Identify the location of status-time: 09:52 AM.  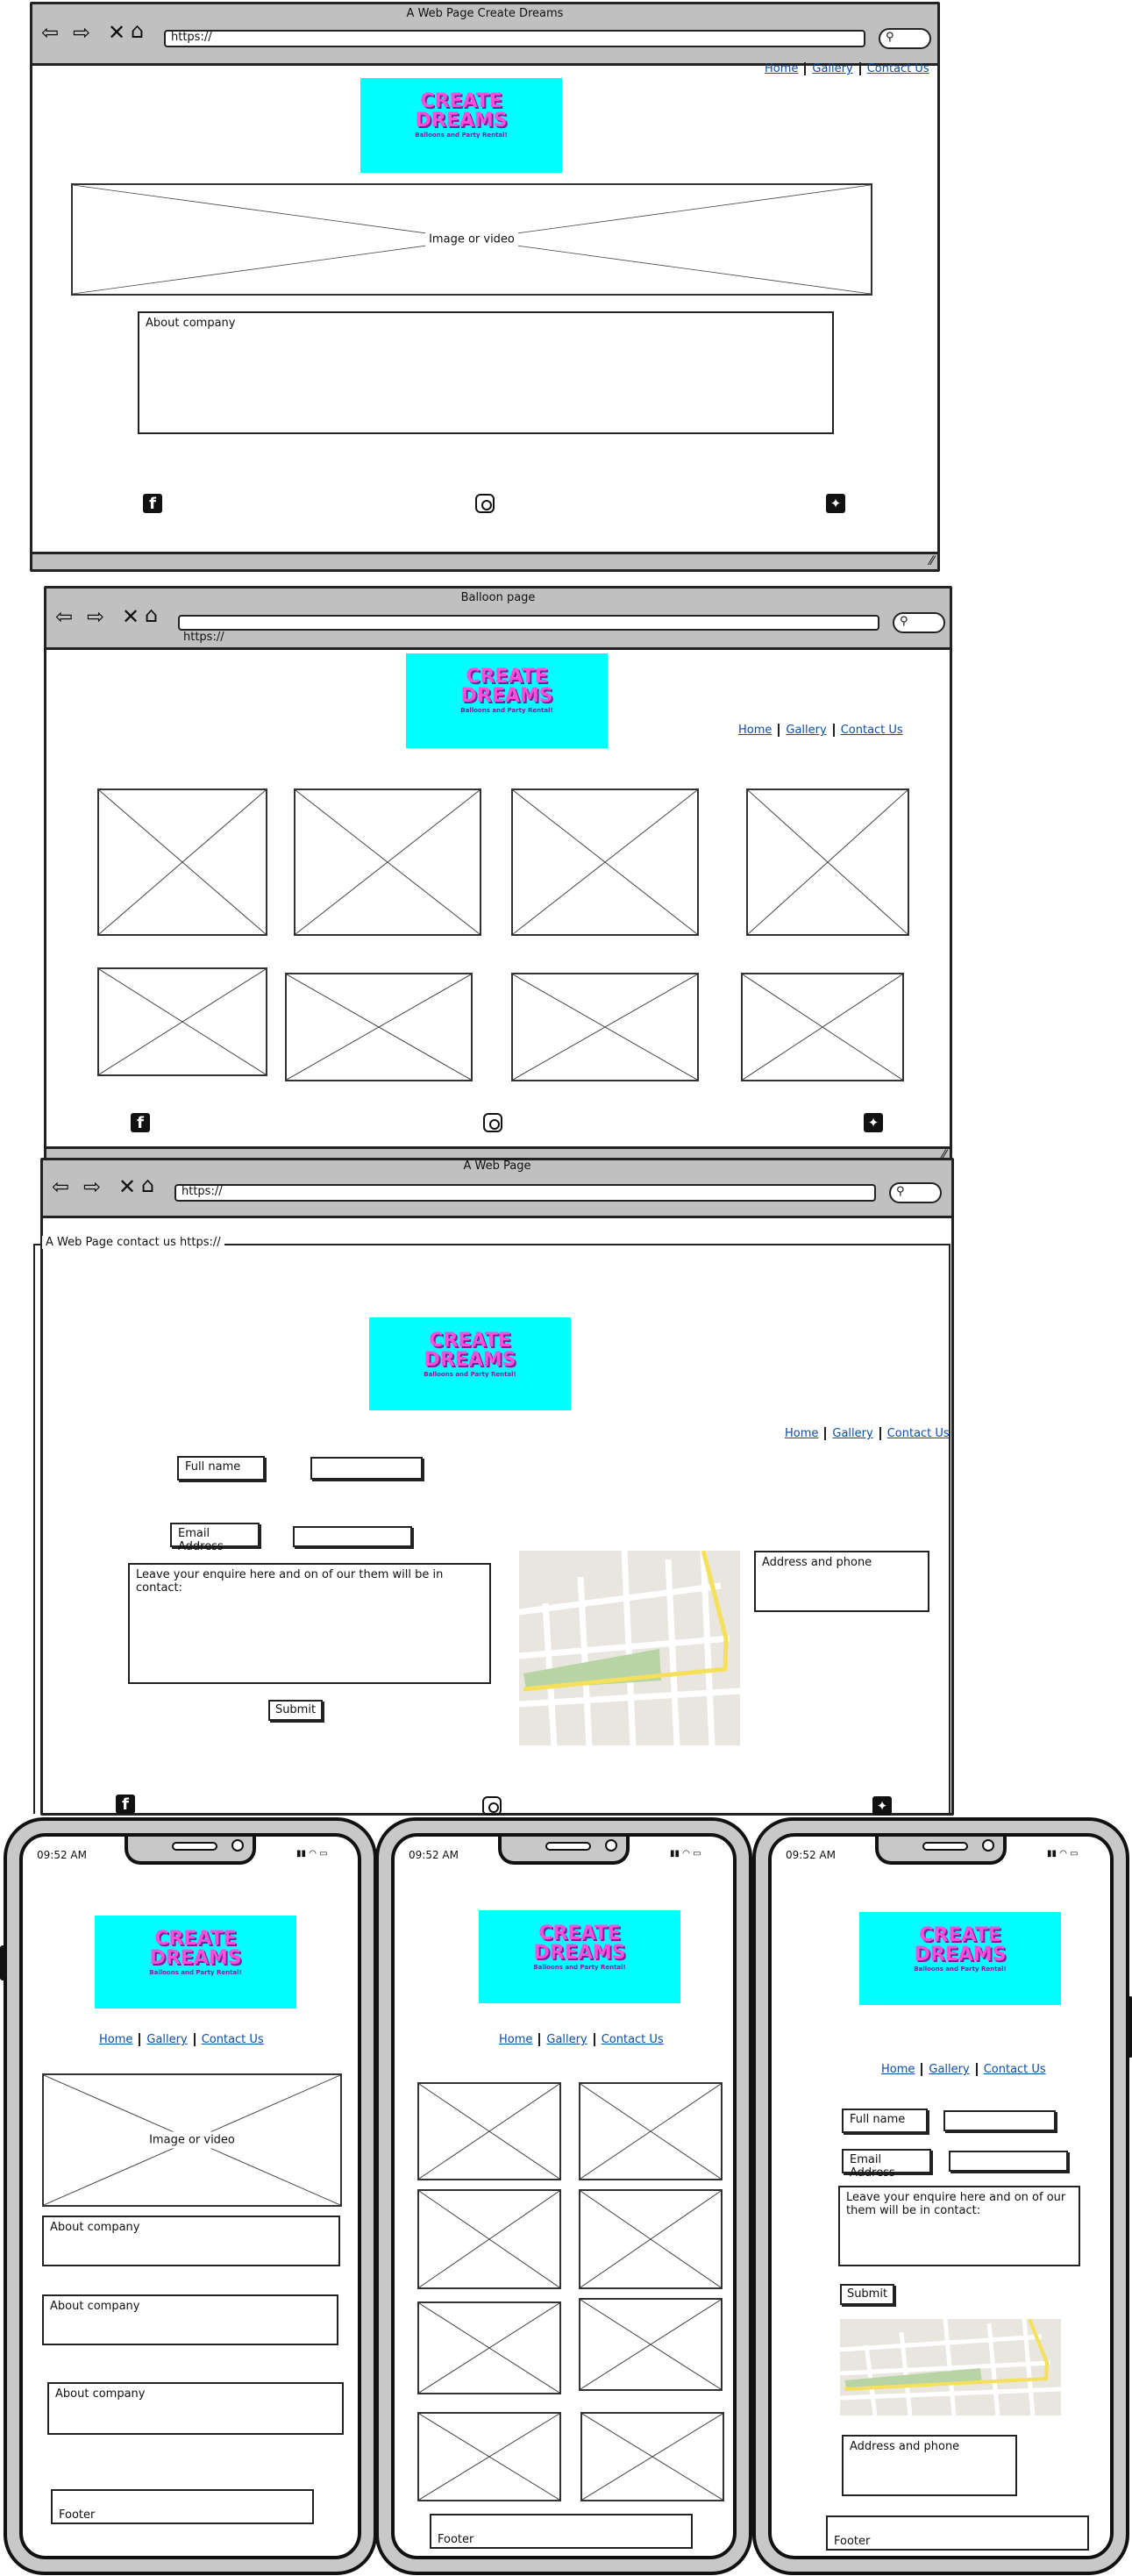
(434, 1855).